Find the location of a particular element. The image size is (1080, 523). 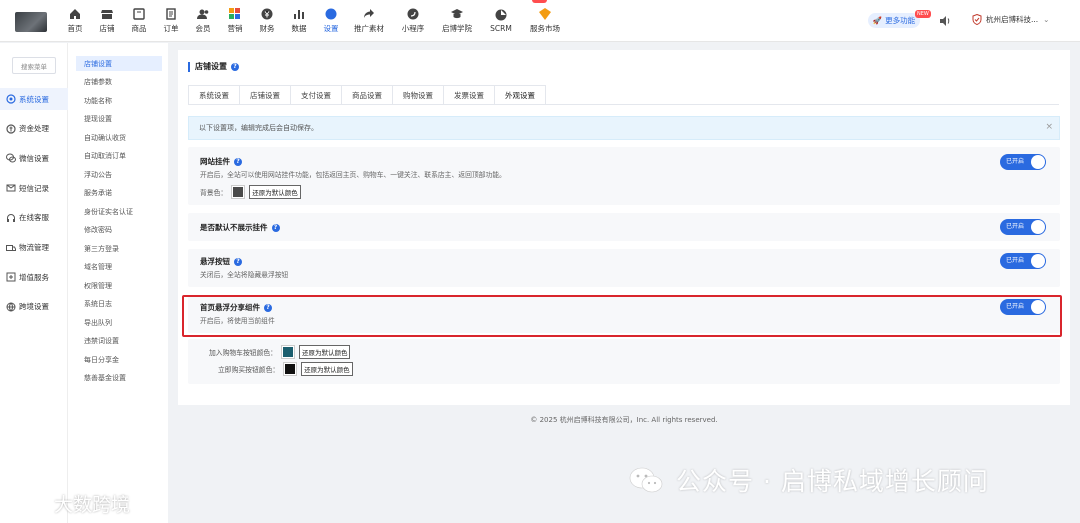

more-features-button: 🚀 更多功能 is located at coordinates (894, 20).